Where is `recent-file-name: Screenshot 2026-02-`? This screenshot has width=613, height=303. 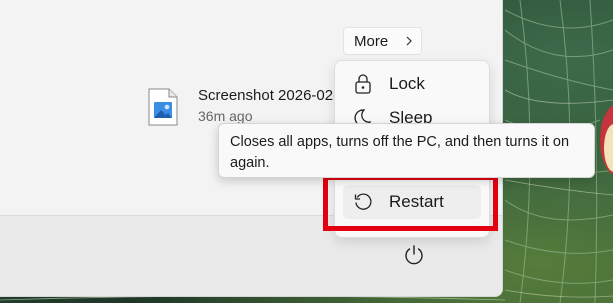 recent-file-name: Screenshot 2026-02- is located at coordinates (268, 95).